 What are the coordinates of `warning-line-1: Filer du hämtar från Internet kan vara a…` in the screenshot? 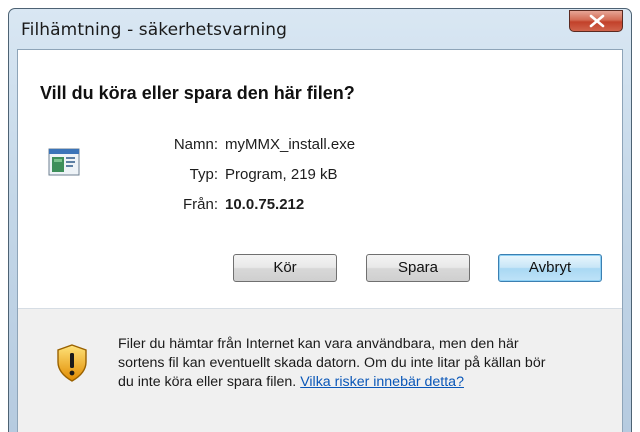 It's located at (318, 344).